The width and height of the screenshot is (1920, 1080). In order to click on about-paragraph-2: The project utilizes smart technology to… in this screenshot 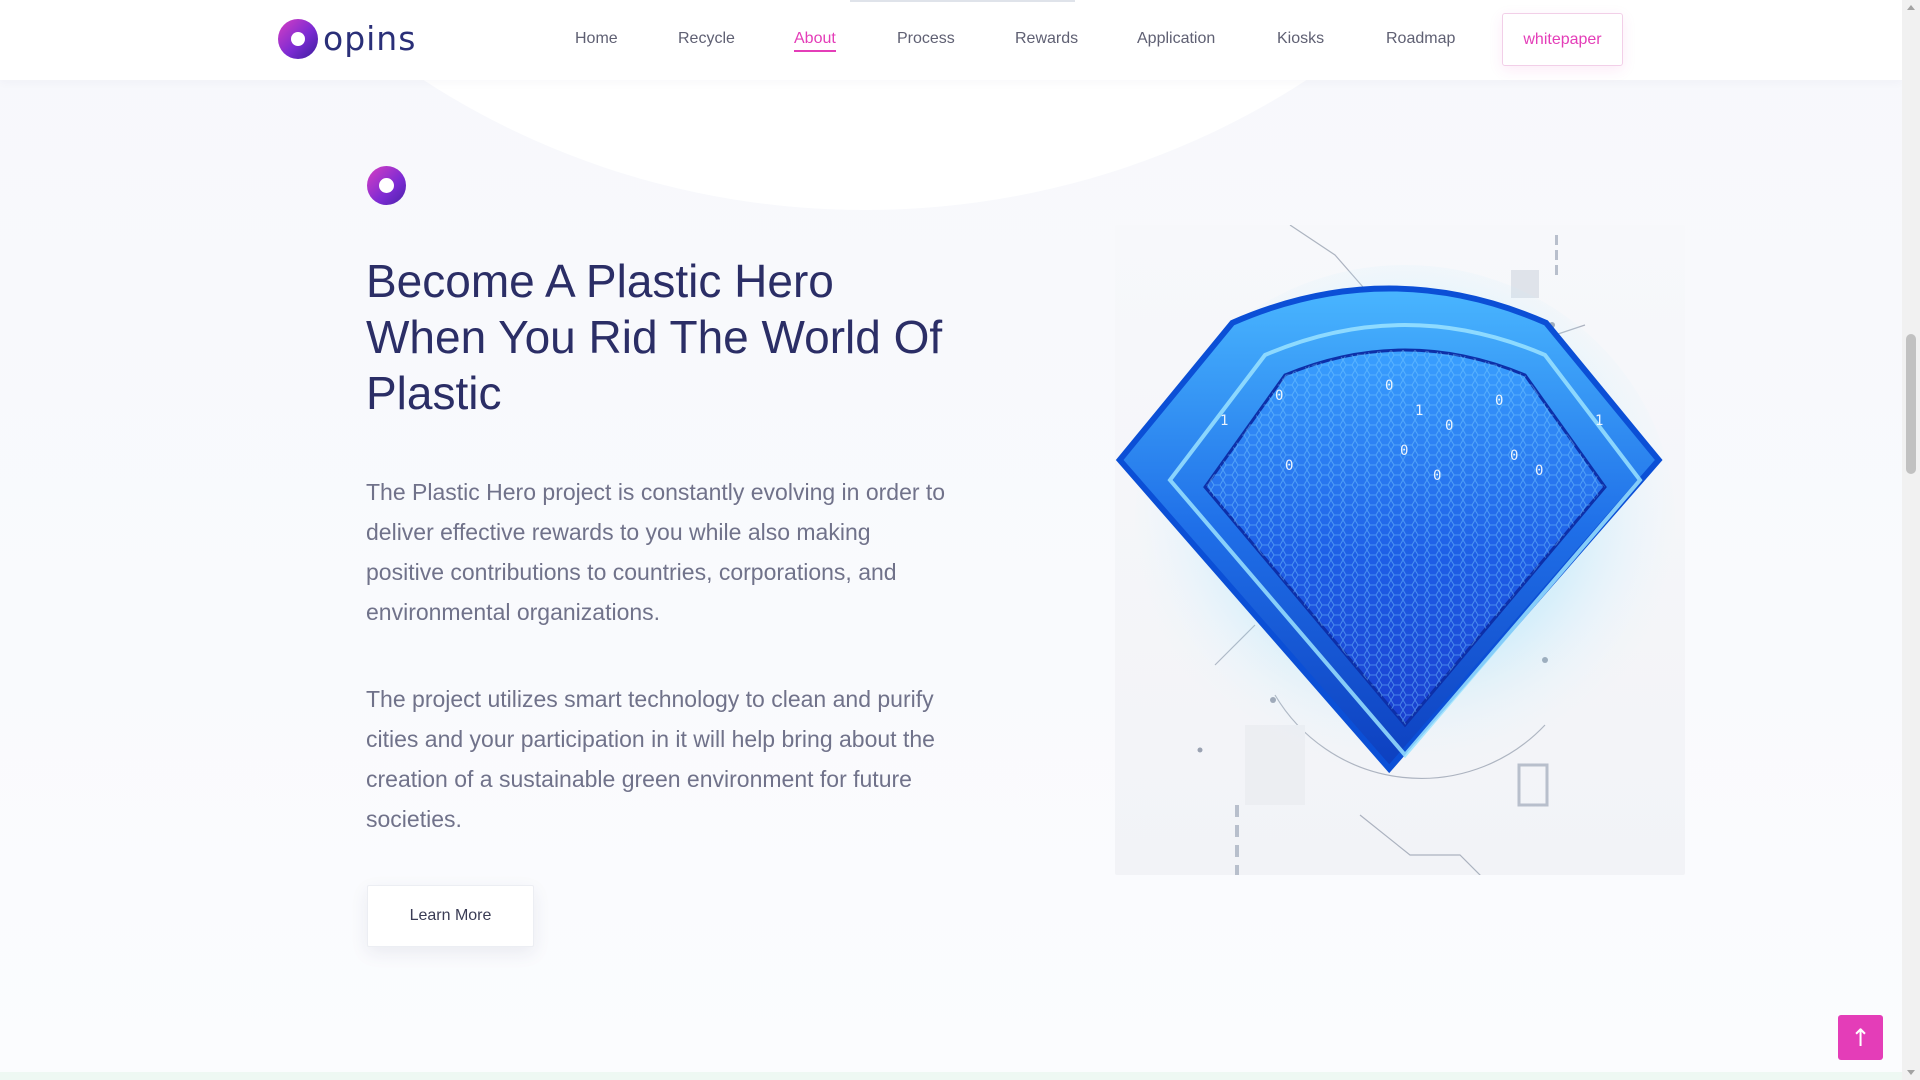, I will do `click(650, 759)`.